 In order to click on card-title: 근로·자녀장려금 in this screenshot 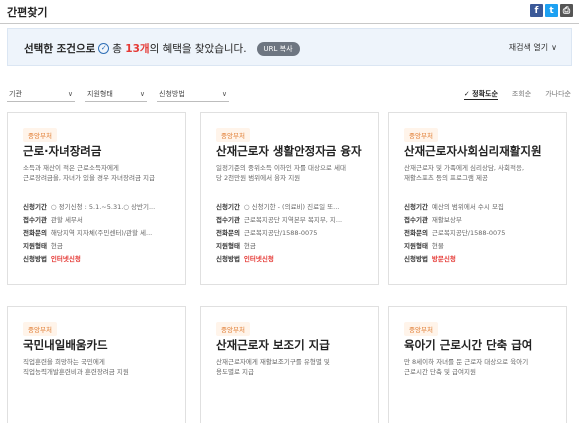, I will do `click(62, 151)`.